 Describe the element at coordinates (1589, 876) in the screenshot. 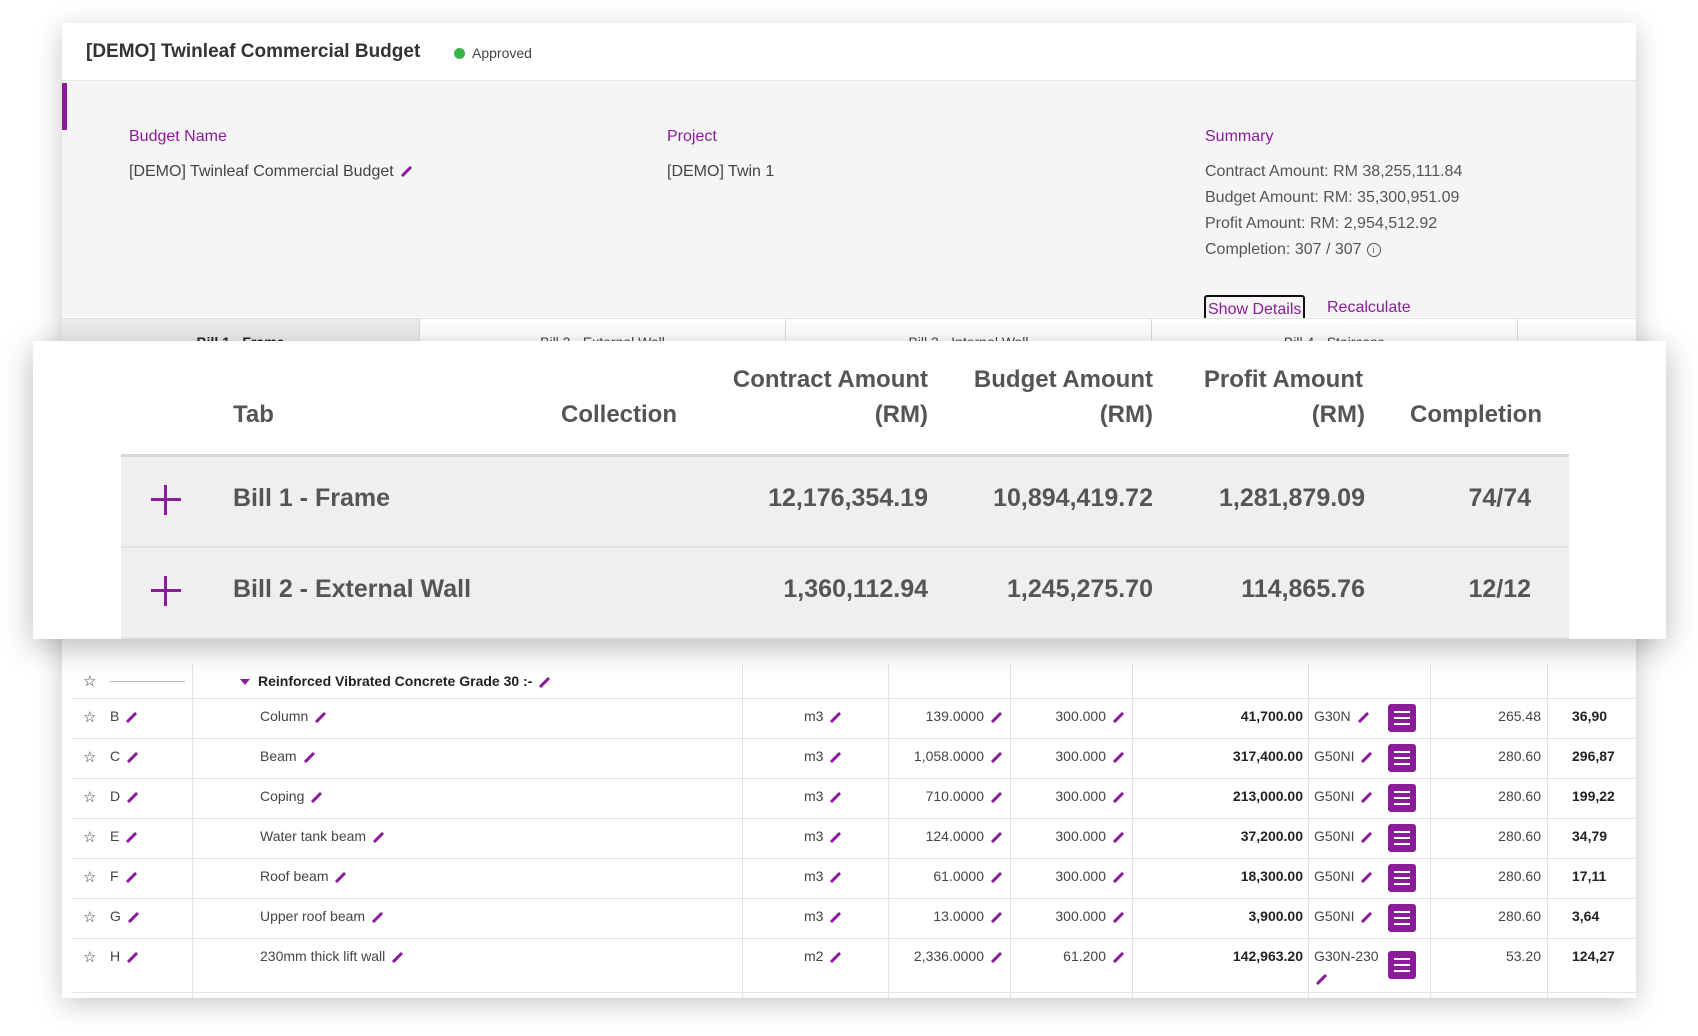

I see `item-budget-amount: 17,11` at that location.